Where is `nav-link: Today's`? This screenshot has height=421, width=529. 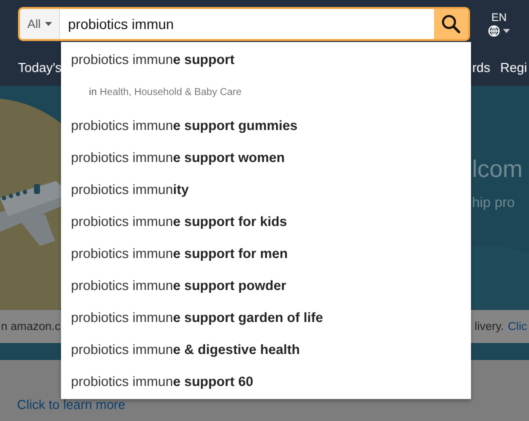
nav-link: Today's is located at coordinates (40, 67).